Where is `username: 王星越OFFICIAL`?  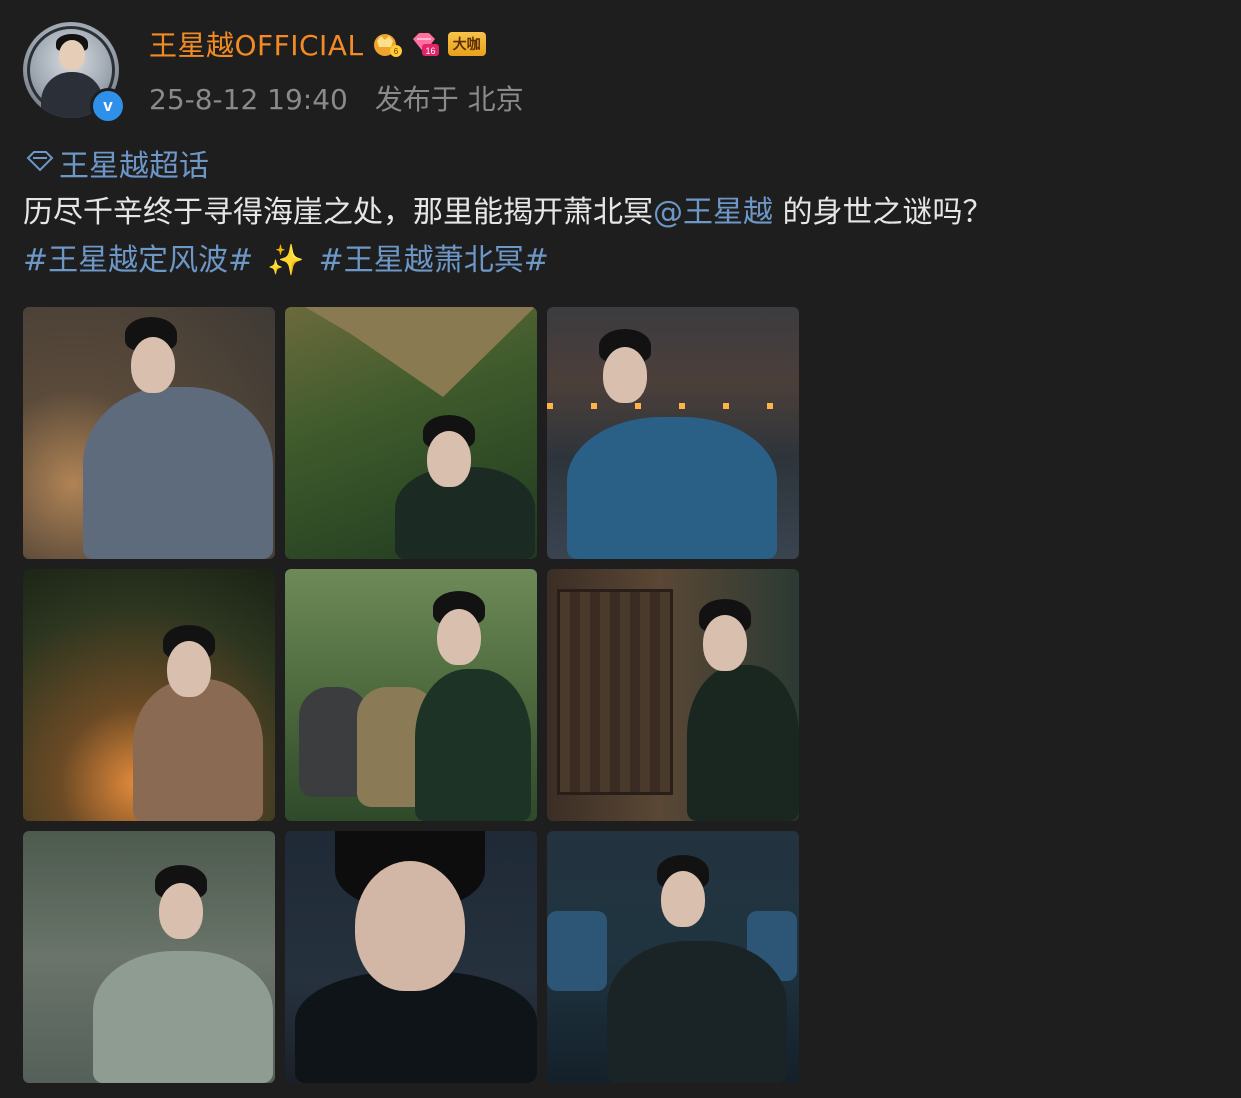 username: 王星越OFFICIAL is located at coordinates (256, 44).